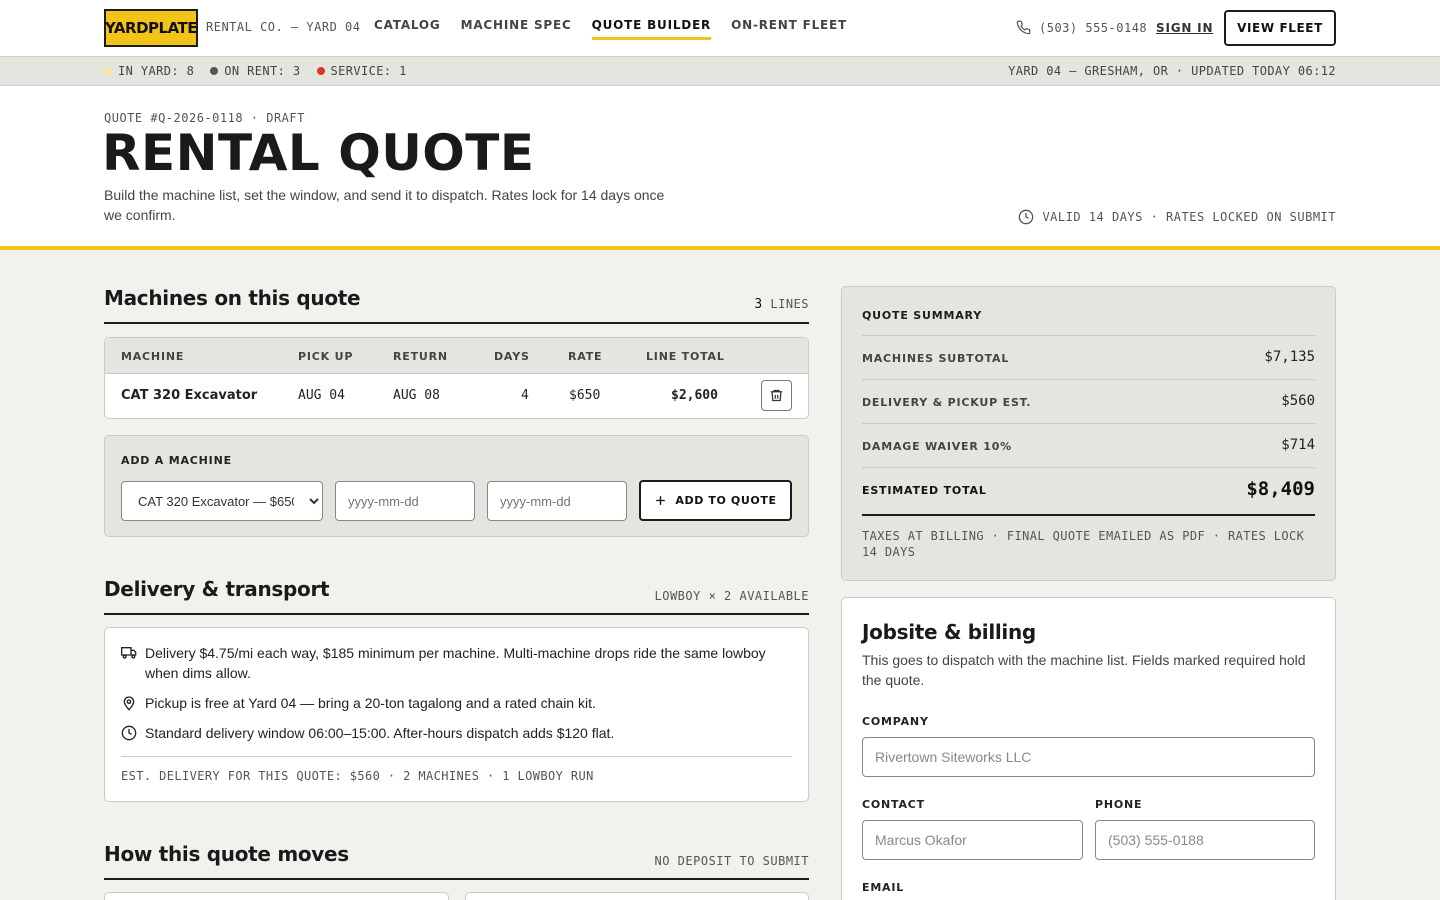  What do you see at coordinates (1280, 28) in the screenshot?
I see `view-fleet-button: VIEW FLEET` at bounding box center [1280, 28].